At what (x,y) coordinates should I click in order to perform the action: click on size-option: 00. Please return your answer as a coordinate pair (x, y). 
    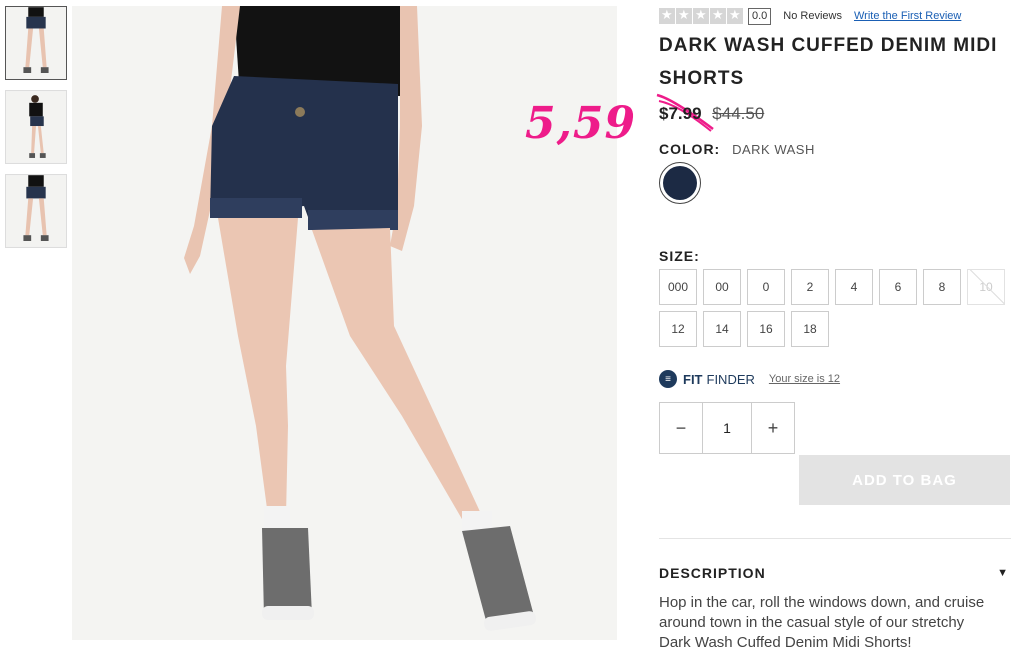
    Looking at the image, I should click on (722, 287).